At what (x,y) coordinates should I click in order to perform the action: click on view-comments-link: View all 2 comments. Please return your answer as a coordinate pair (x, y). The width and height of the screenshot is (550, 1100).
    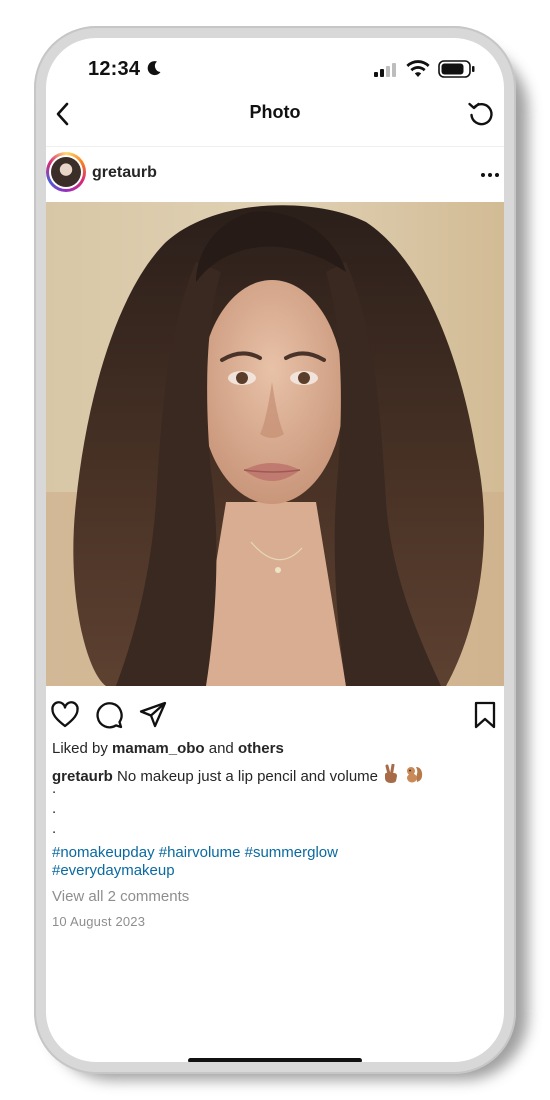
    Looking at the image, I should click on (120, 896).